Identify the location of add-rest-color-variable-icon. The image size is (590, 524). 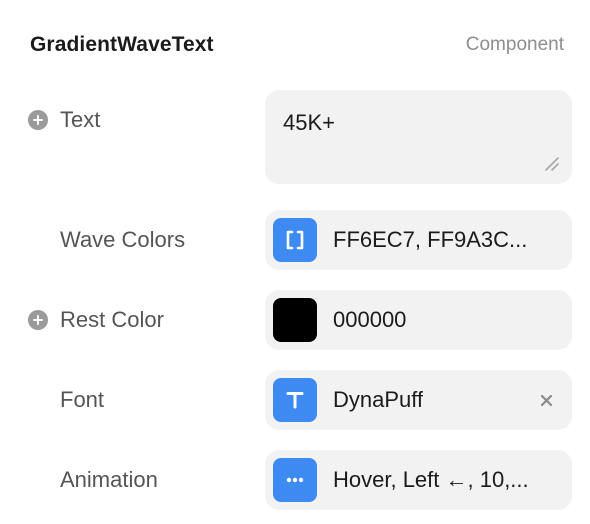
(38, 320).